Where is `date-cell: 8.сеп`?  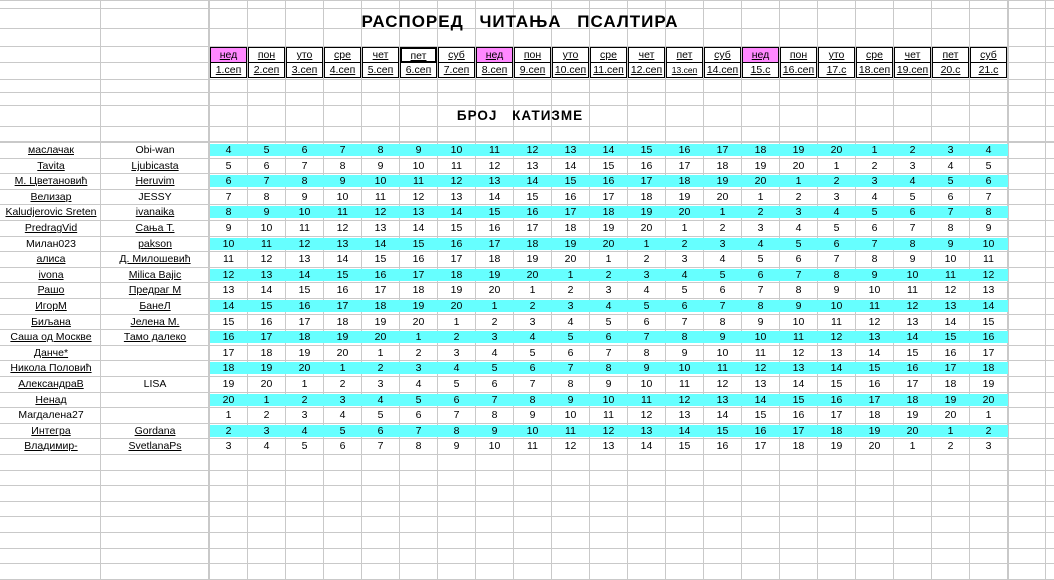 date-cell: 8.сеп is located at coordinates (494, 70).